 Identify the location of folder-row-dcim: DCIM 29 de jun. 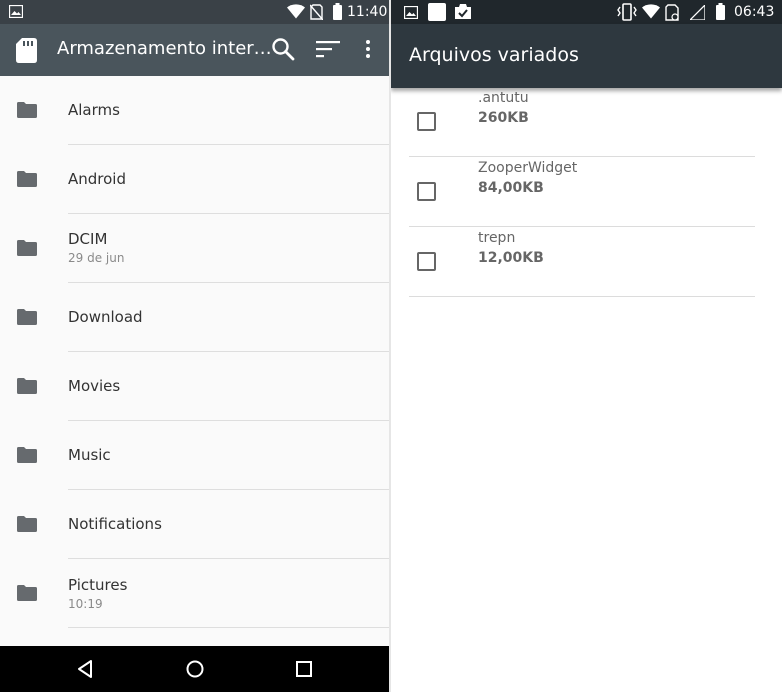
(194, 248).